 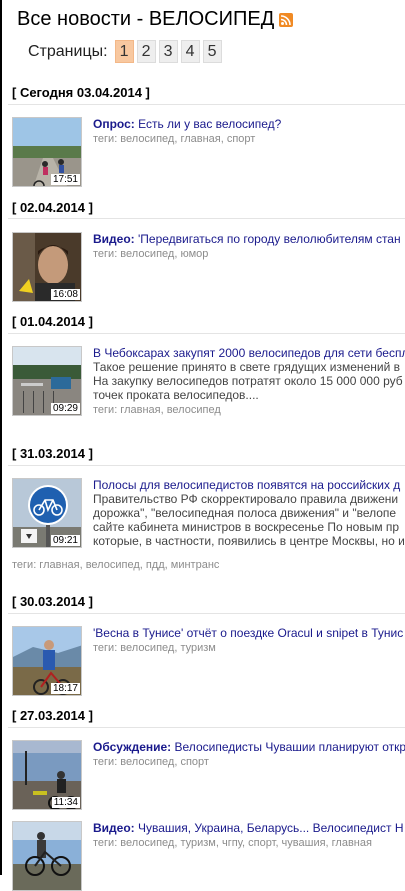 What do you see at coordinates (68, 51) in the screenshot?
I see `pagination-label: Страницы:` at bounding box center [68, 51].